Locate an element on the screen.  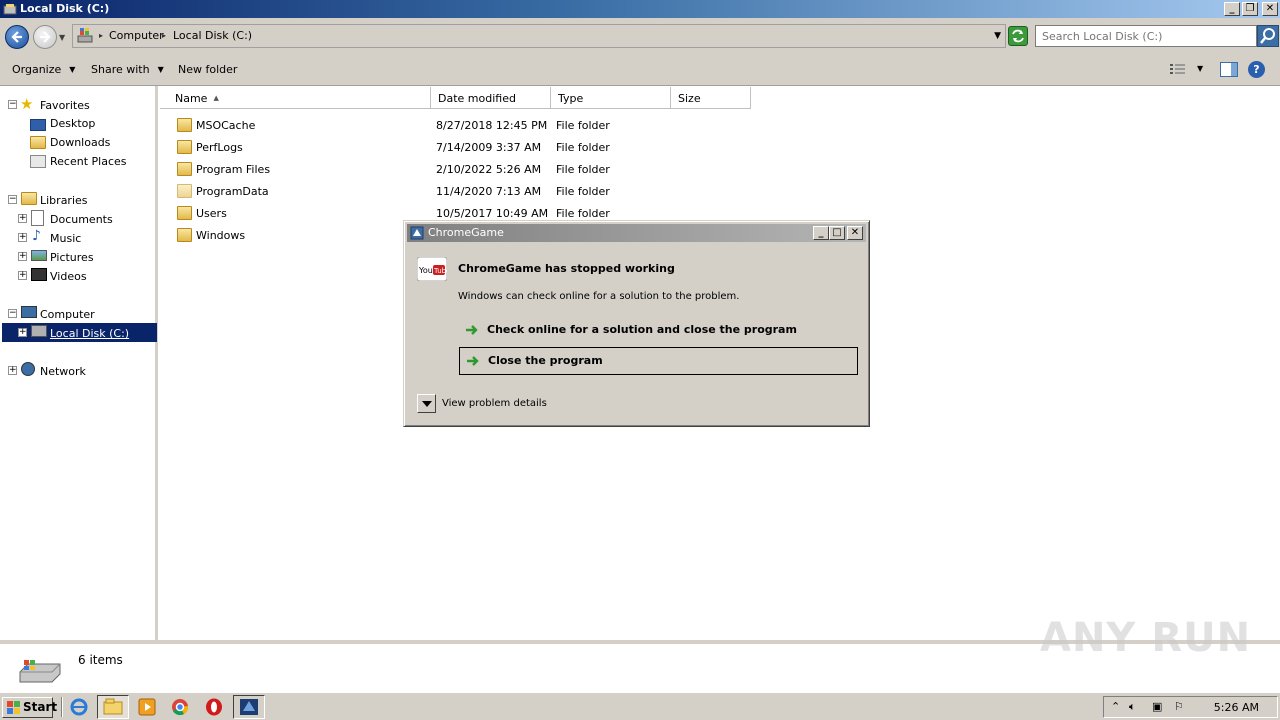
downloads-folder-icon is located at coordinates (38, 142).